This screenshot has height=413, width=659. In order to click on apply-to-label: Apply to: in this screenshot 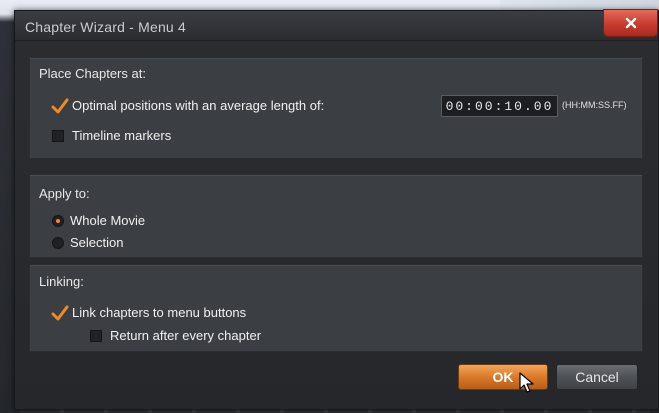, I will do `click(64, 193)`.